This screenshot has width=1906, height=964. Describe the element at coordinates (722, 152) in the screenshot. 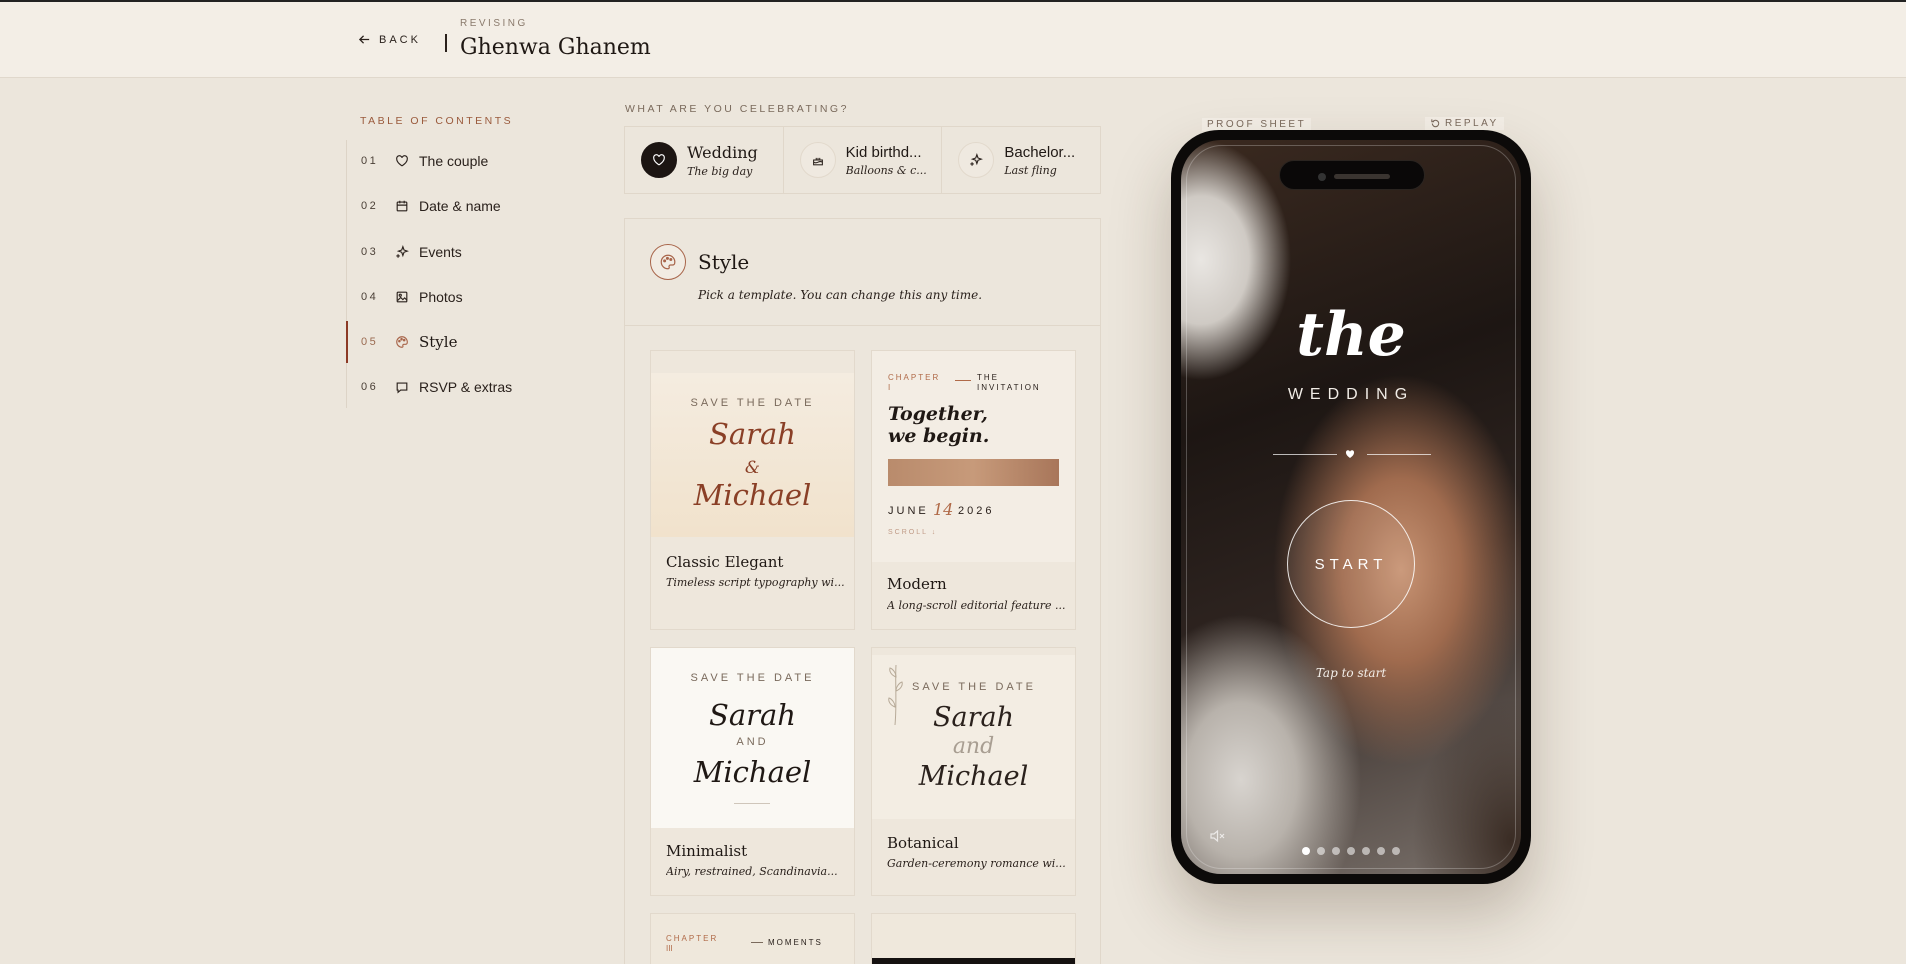

I see `celebrate-option-title: Wedding` at that location.